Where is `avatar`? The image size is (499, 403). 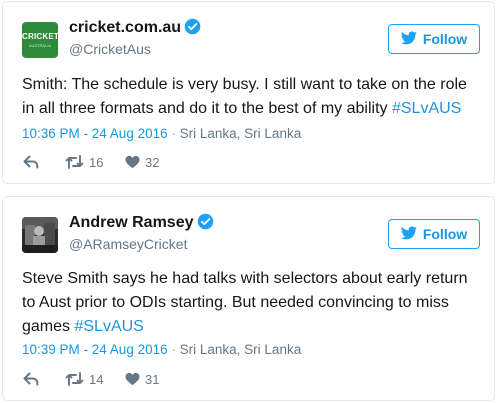
avatar is located at coordinates (40, 235).